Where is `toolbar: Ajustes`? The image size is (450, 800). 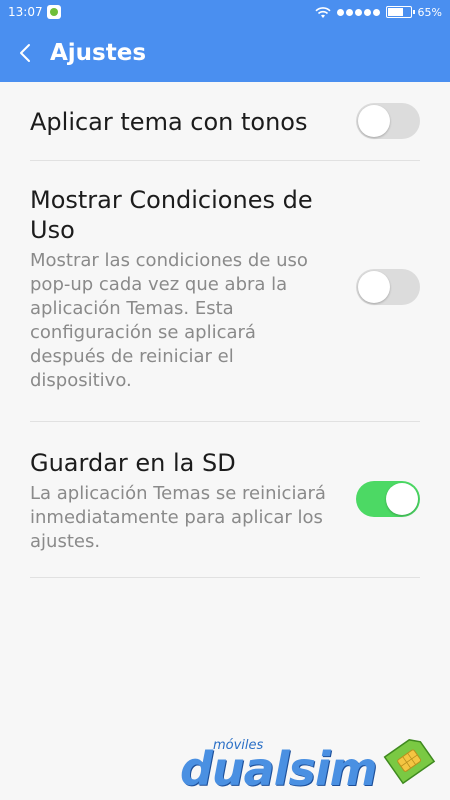 toolbar: Ajustes is located at coordinates (225, 53).